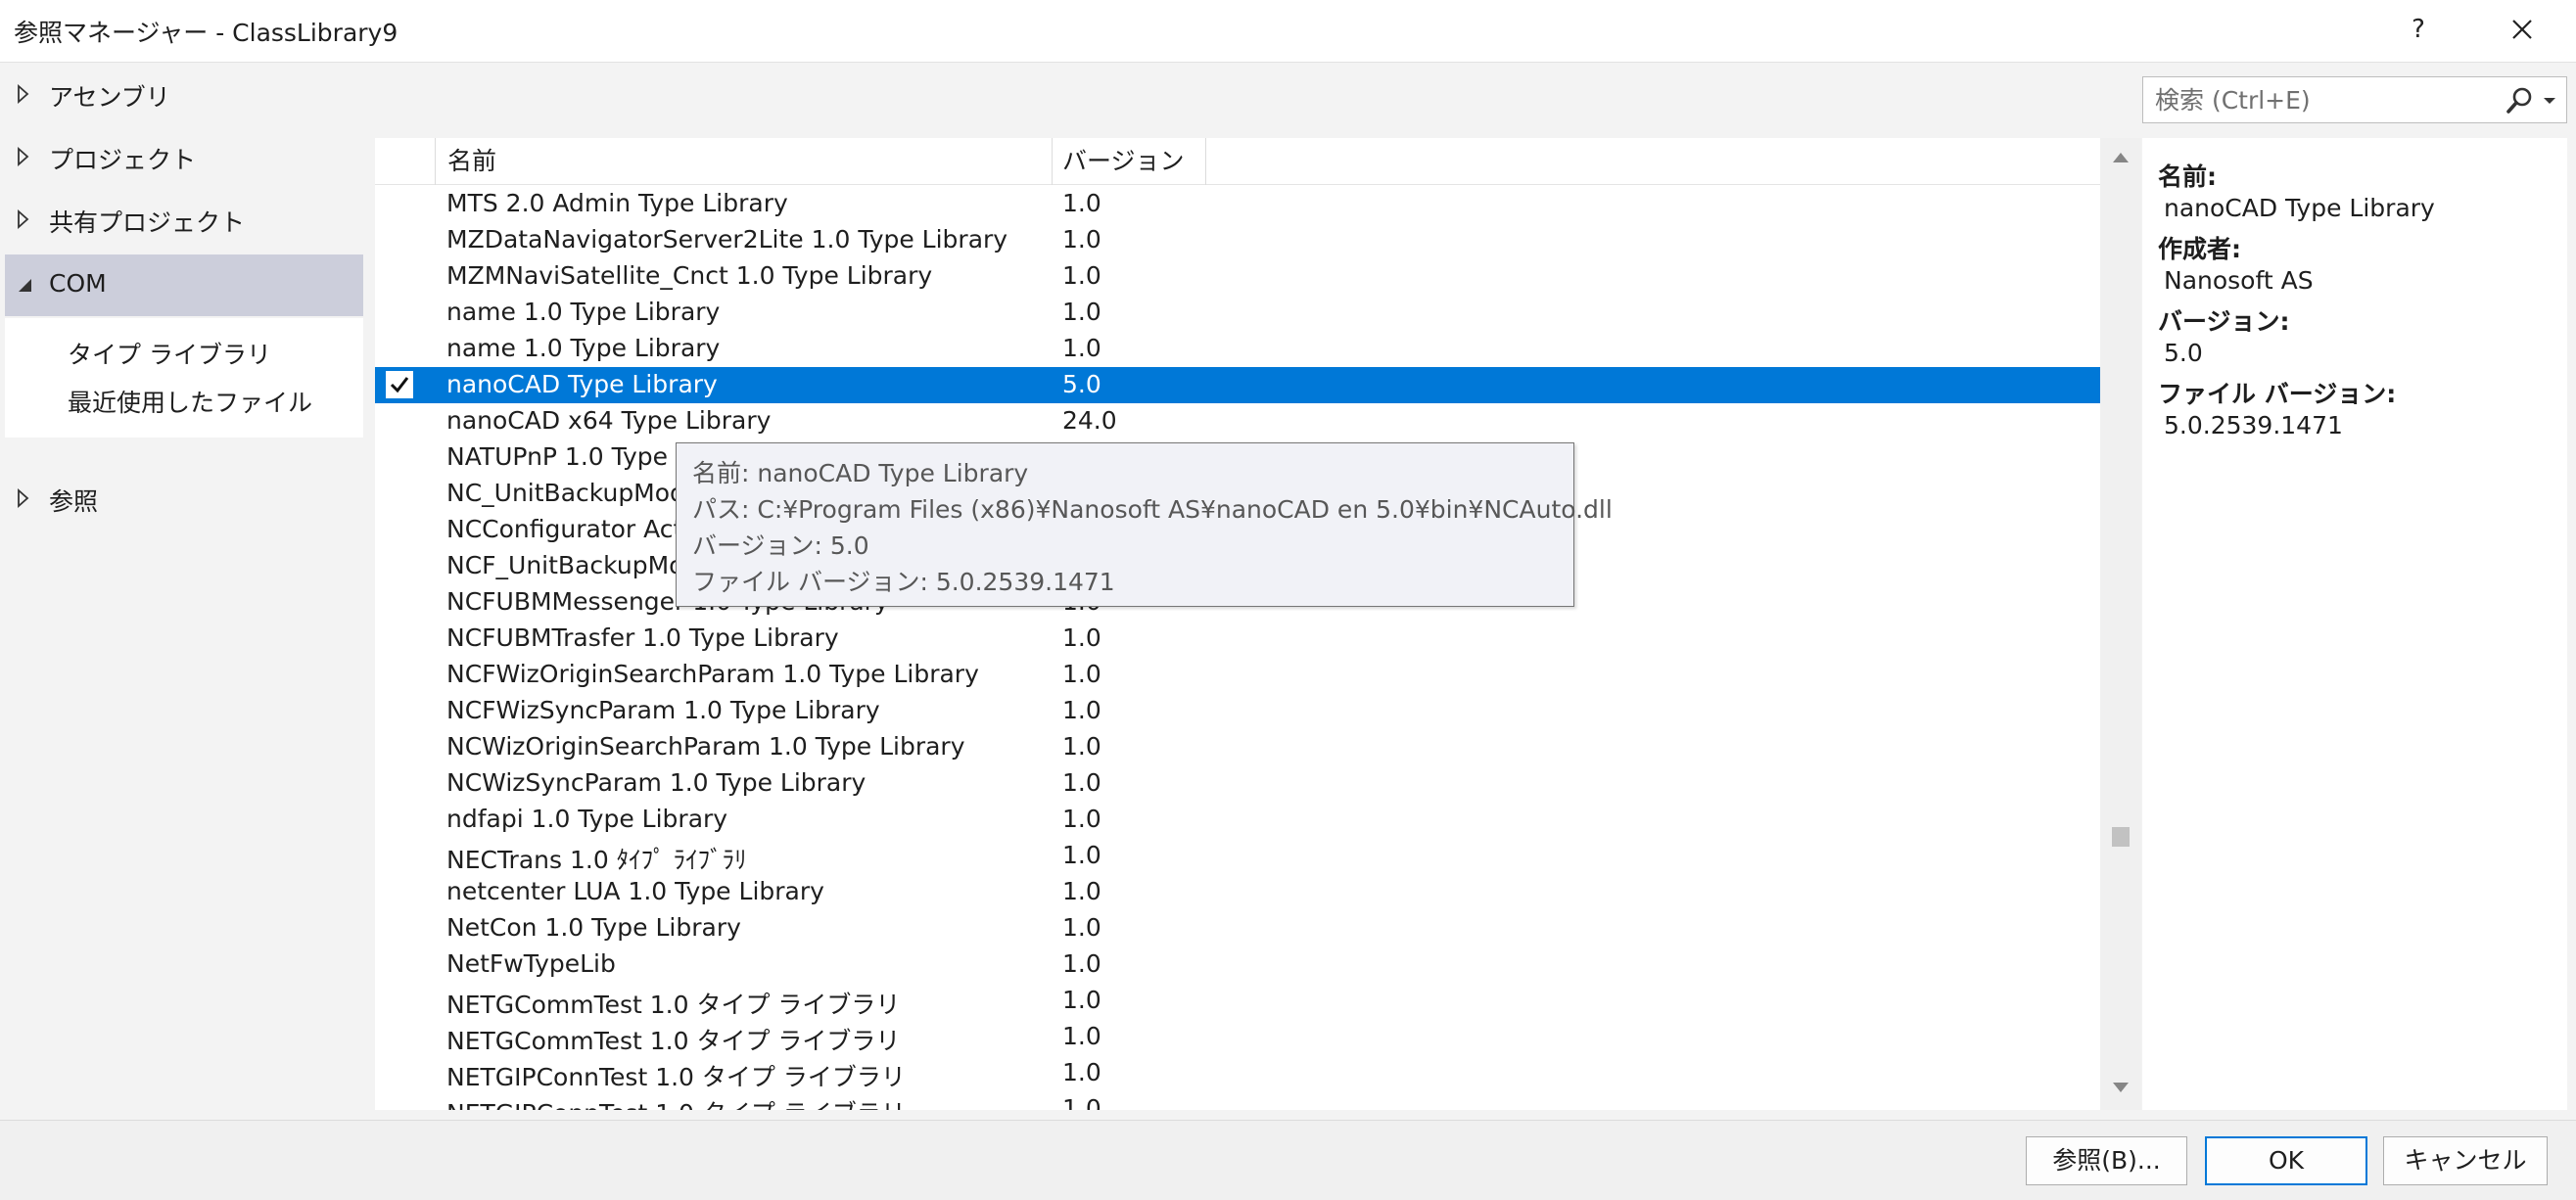  I want to click on nav-item-label: プロジェクト, so click(123, 160).